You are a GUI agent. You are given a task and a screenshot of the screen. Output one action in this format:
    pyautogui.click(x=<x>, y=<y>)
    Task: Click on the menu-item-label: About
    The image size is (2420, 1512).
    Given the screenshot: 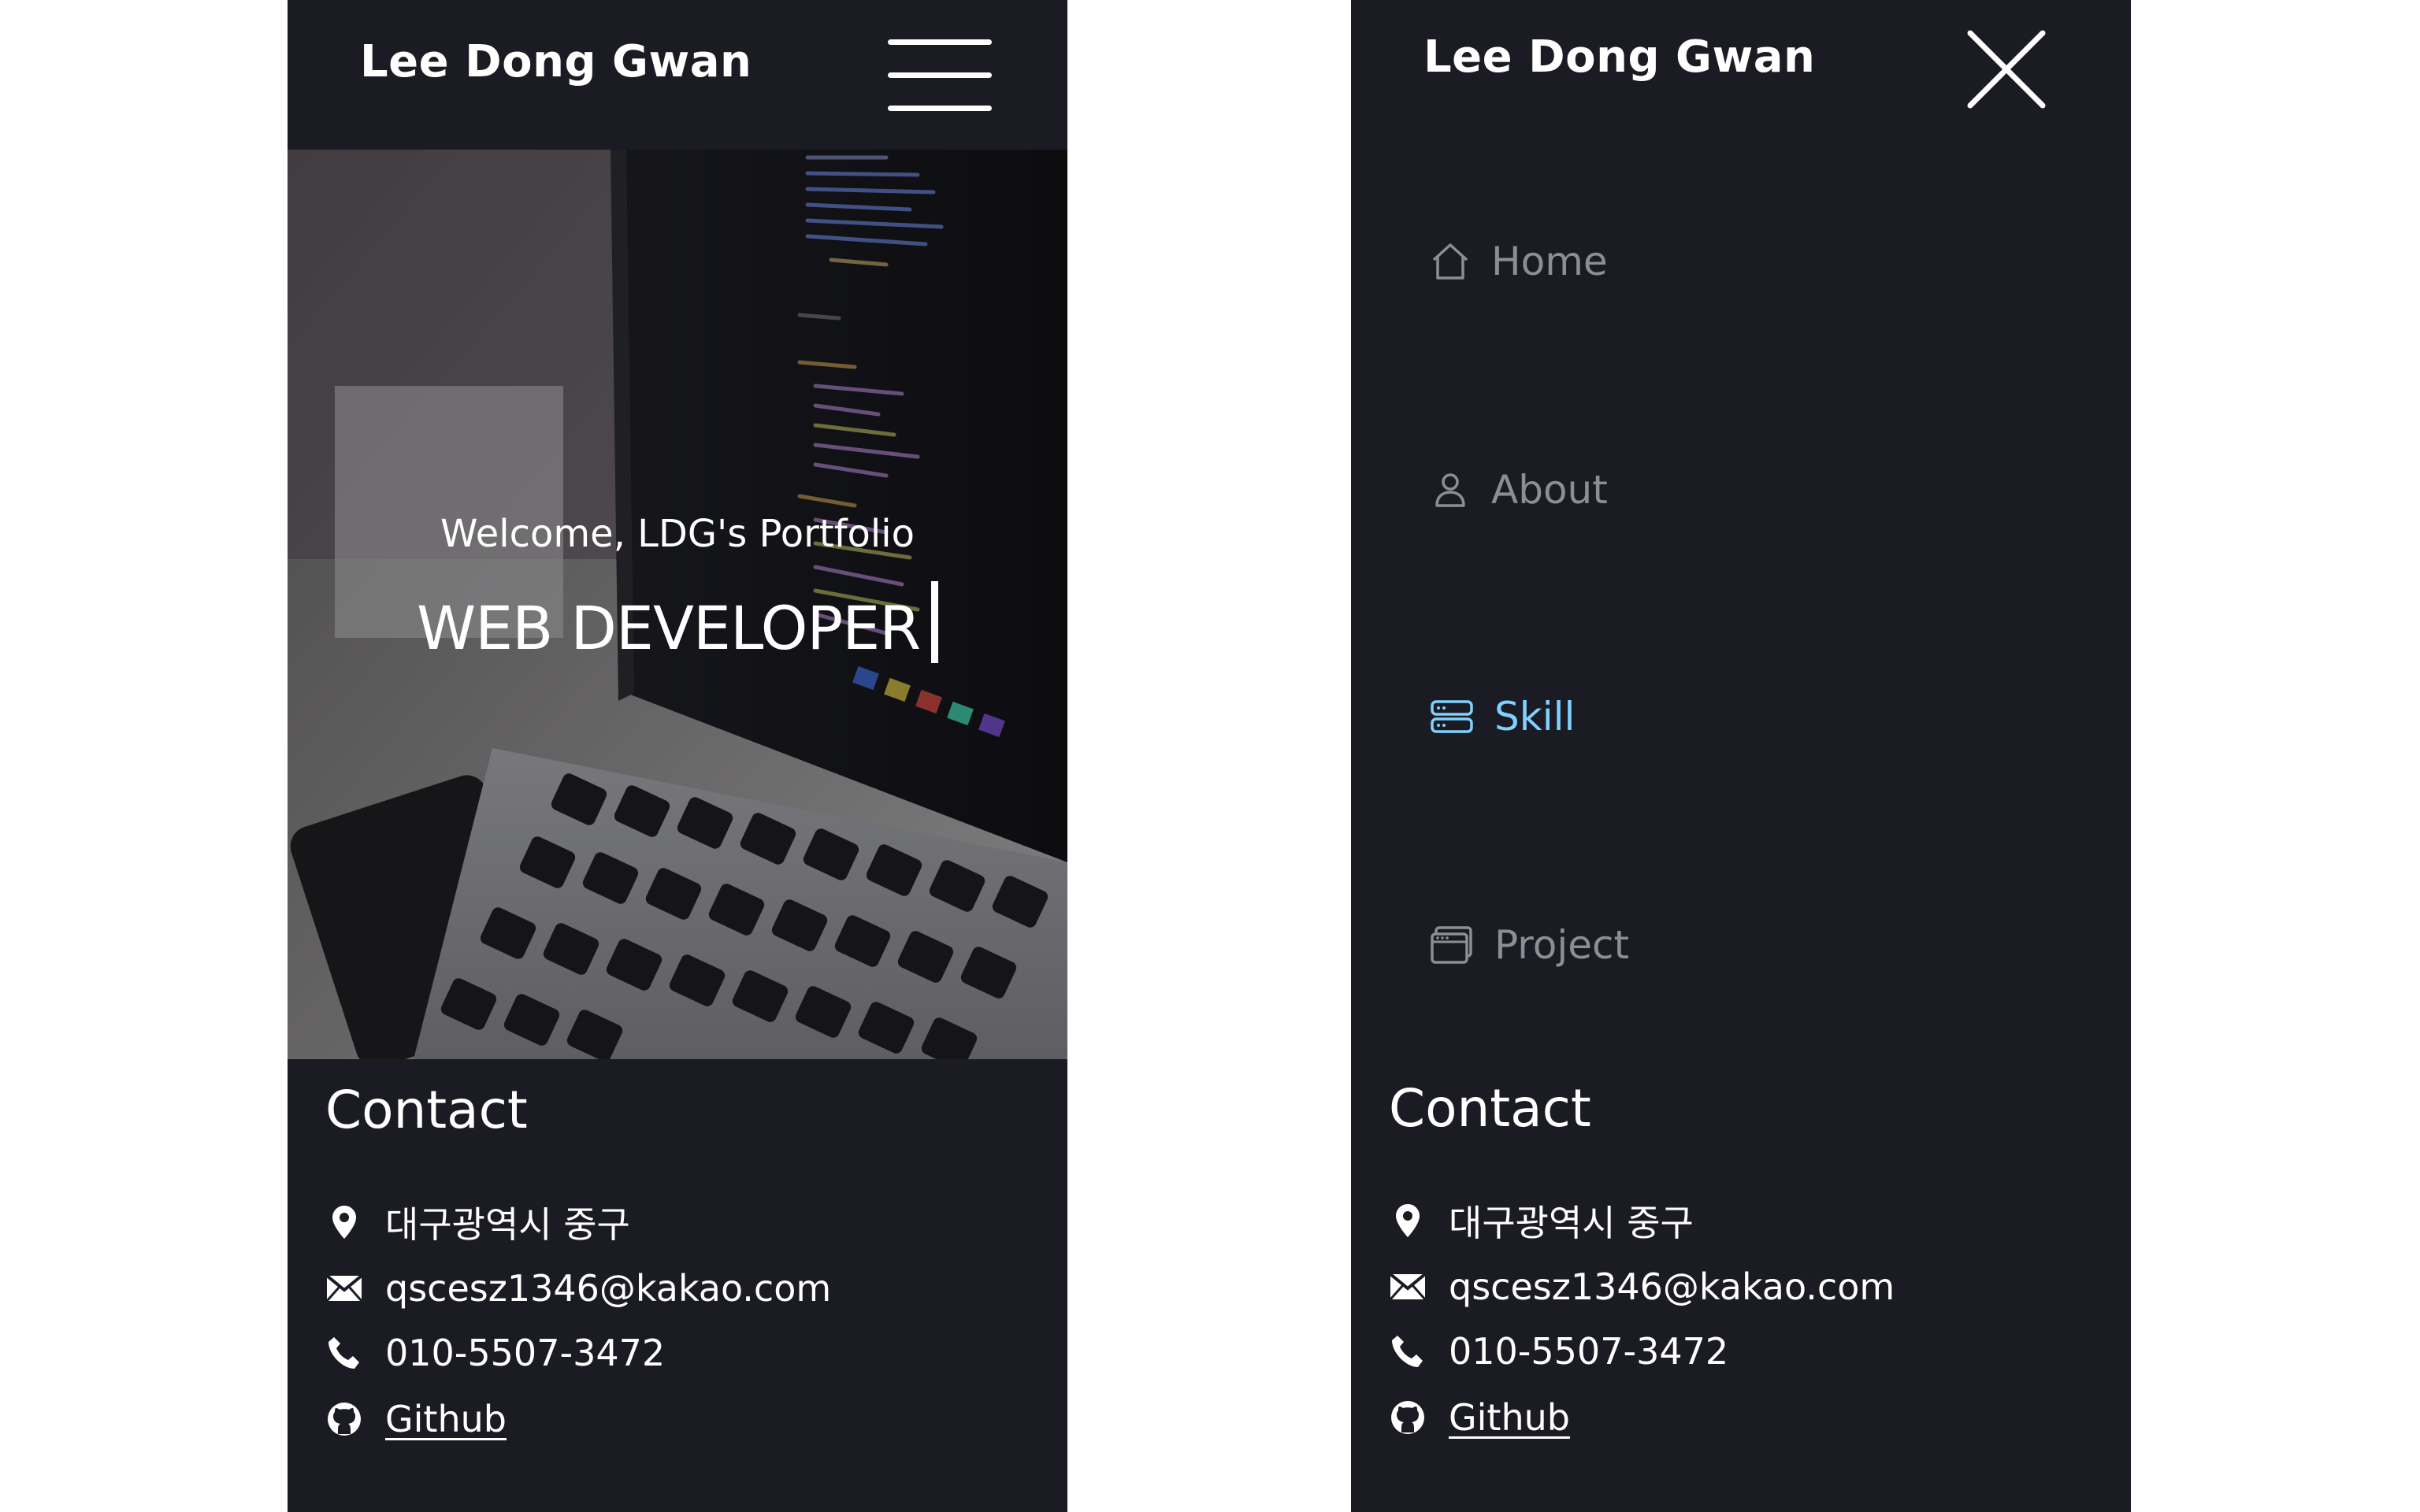 What is the action you would take?
    pyautogui.click(x=1549, y=490)
    